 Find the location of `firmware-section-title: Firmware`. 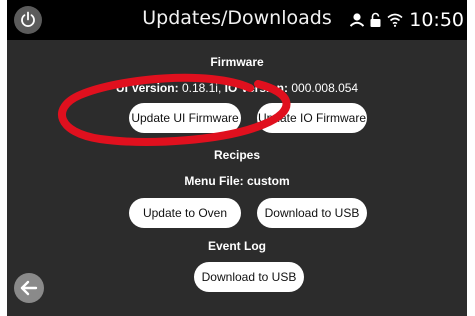

firmware-section-title: Firmware is located at coordinates (237, 62).